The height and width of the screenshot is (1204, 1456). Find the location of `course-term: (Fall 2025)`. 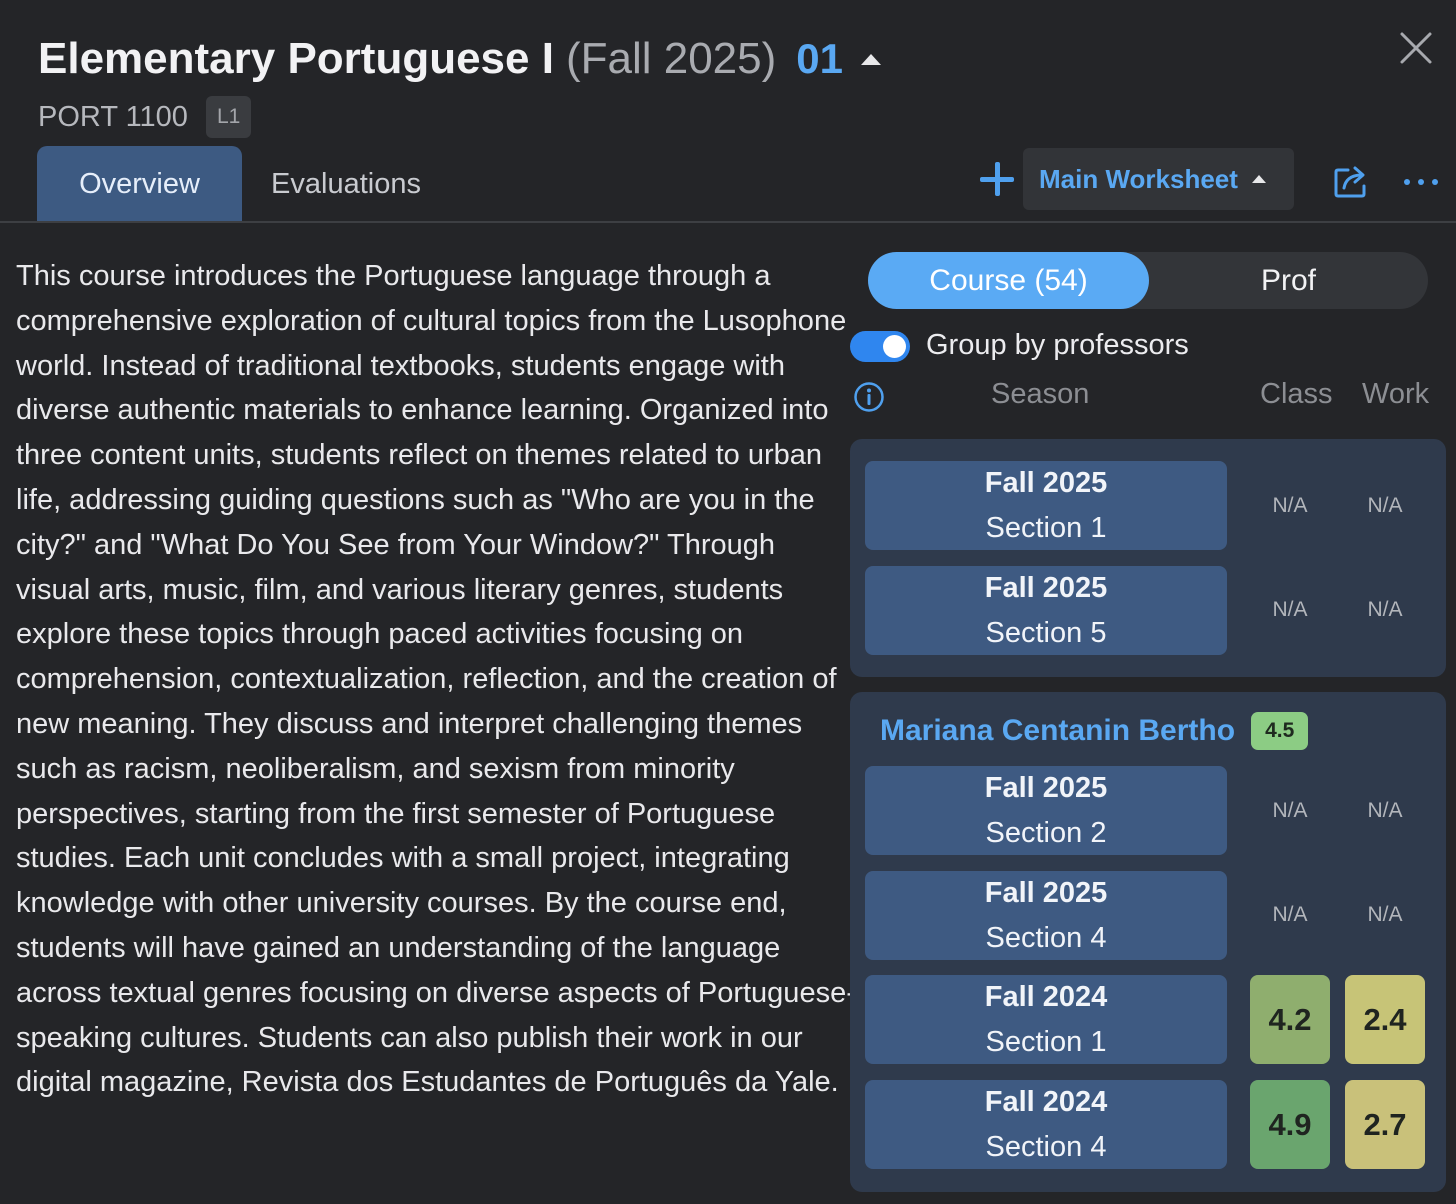

course-term: (Fall 2025) is located at coordinates (671, 58).